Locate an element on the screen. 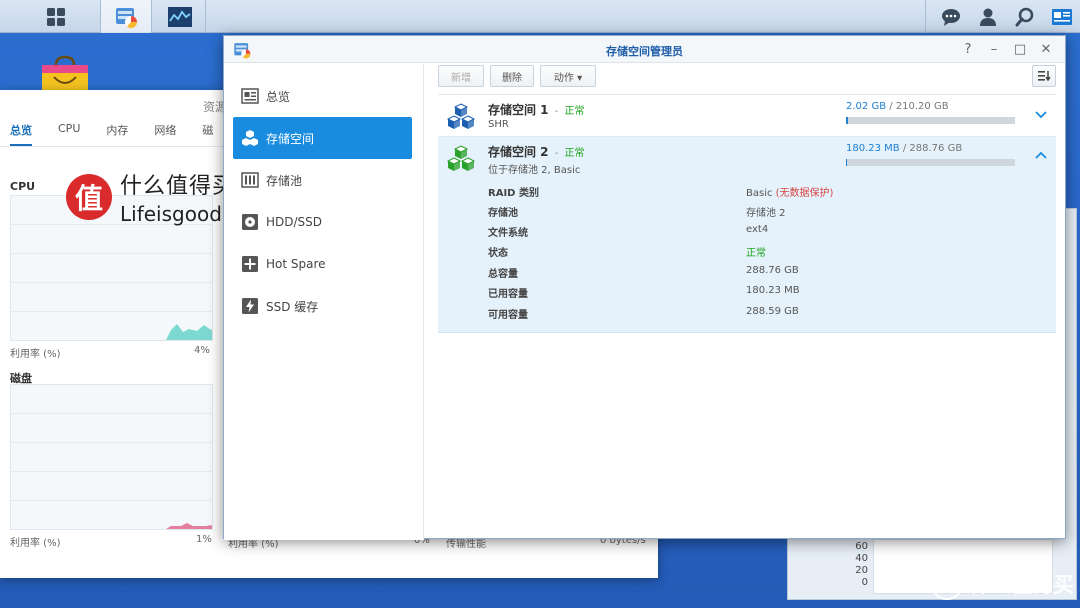 This screenshot has width=1080, height=608. detail-value: 288.59 GB is located at coordinates (772, 311).